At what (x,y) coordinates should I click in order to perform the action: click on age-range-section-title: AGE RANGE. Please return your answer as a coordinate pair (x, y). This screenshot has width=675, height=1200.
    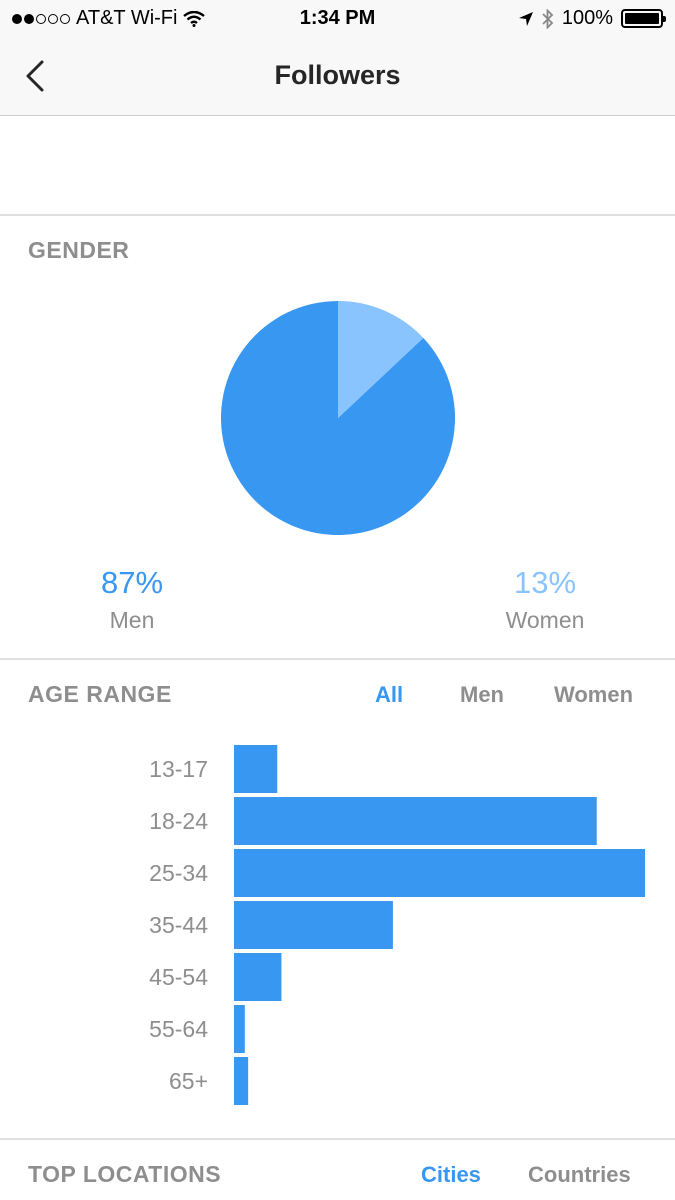
    Looking at the image, I should click on (100, 694).